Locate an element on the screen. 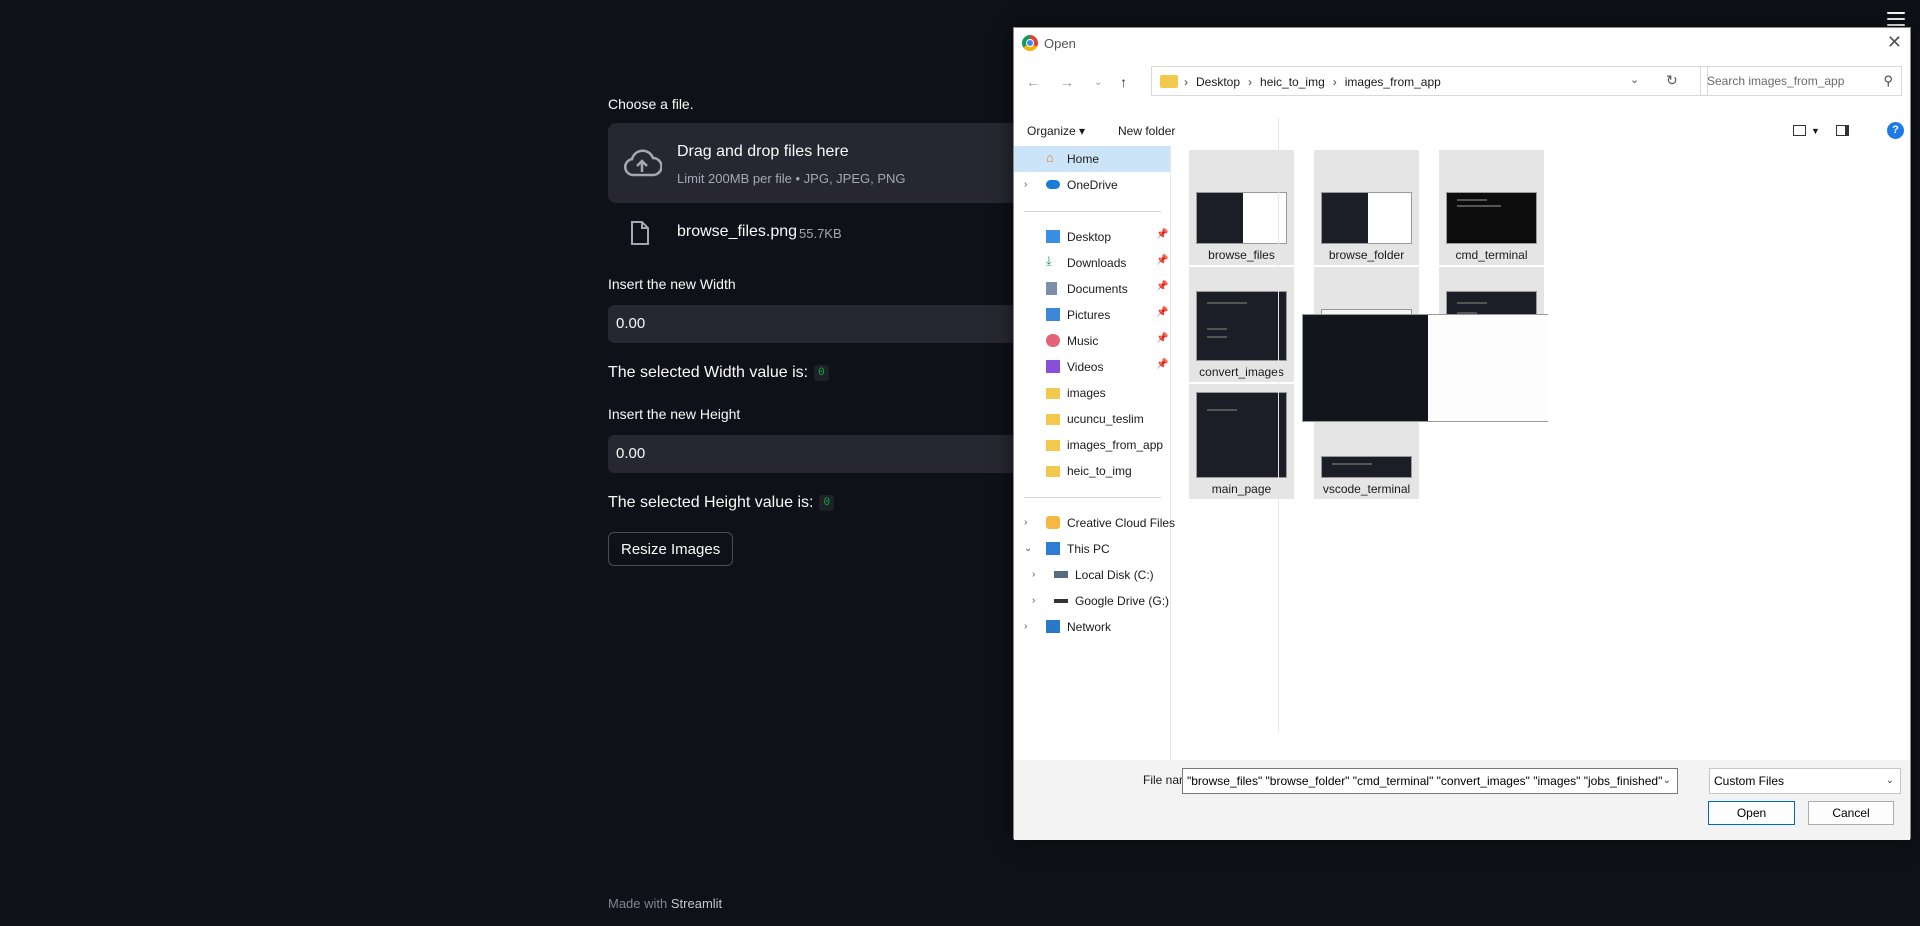 The height and width of the screenshot is (926, 1920). height-label: Insert the new Height is located at coordinates (674, 414).